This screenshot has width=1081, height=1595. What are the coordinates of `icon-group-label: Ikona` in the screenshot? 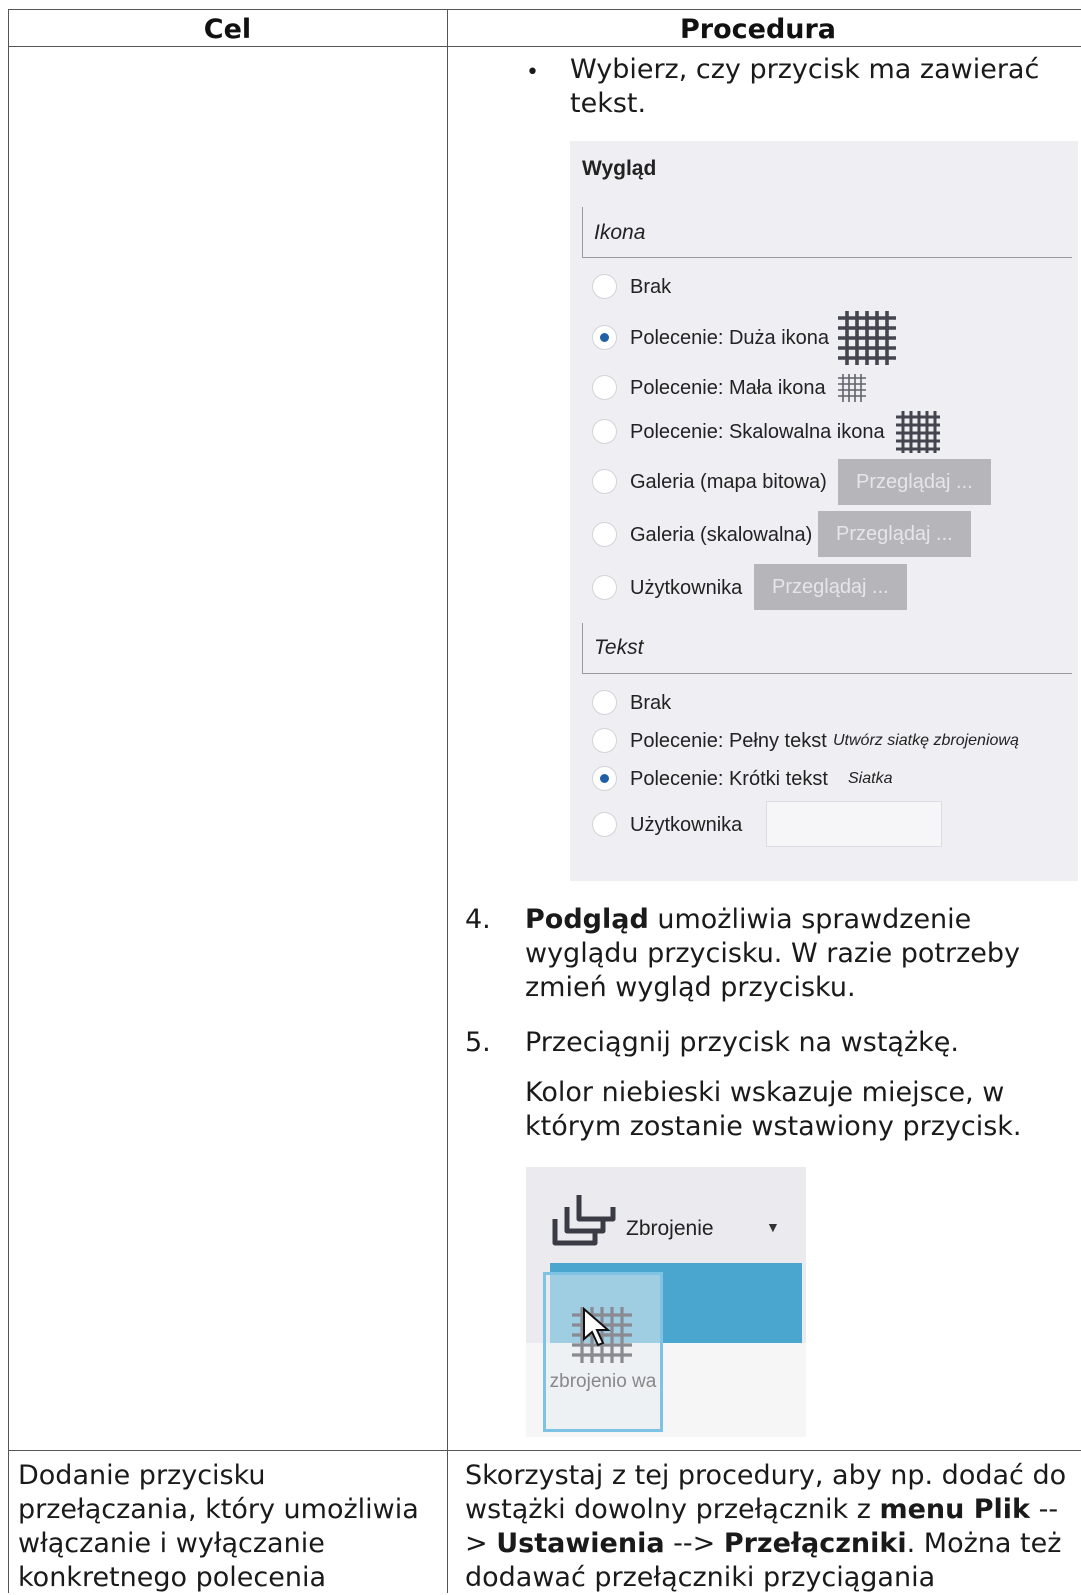 It's located at (620, 232).